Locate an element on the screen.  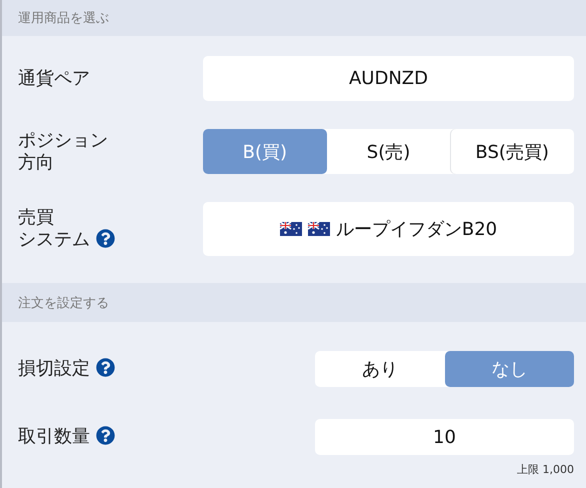
field-label: ポジション is located at coordinates (63, 141).